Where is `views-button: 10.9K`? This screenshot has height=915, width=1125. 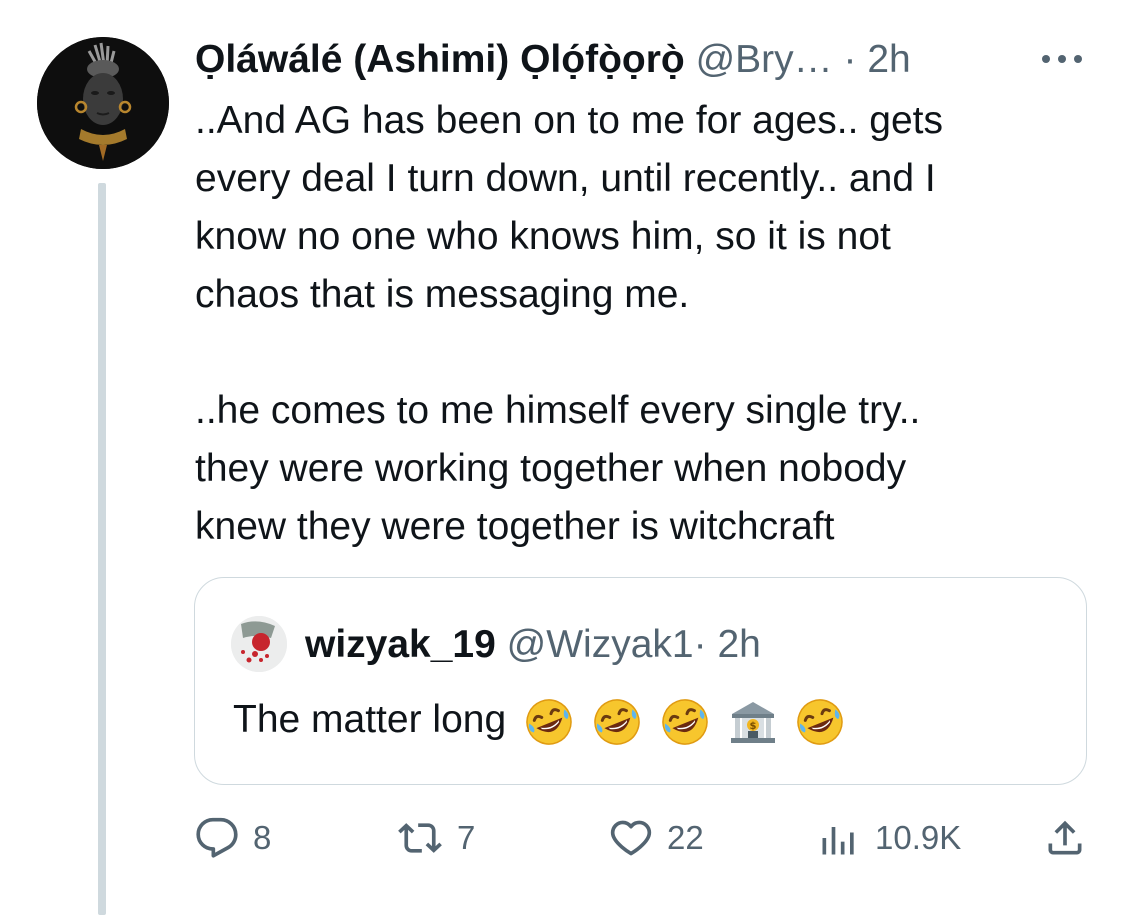 views-button: 10.9K is located at coordinates (889, 838).